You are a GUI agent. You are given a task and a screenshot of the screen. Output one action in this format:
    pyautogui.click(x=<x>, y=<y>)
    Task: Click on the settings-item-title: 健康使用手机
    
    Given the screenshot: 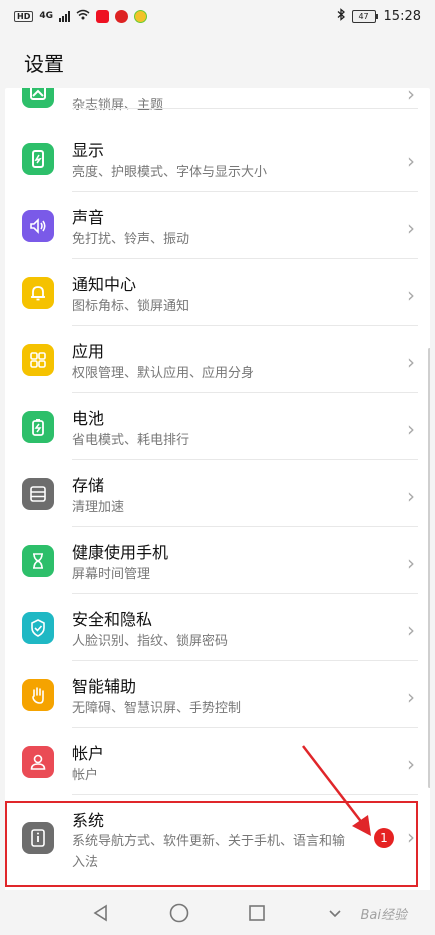 What is the action you would take?
    pyautogui.click(x=120, y=552)
    